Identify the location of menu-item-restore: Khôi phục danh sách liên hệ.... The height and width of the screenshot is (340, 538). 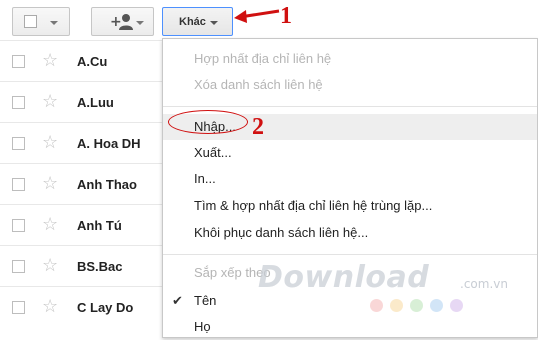
(350, 233).